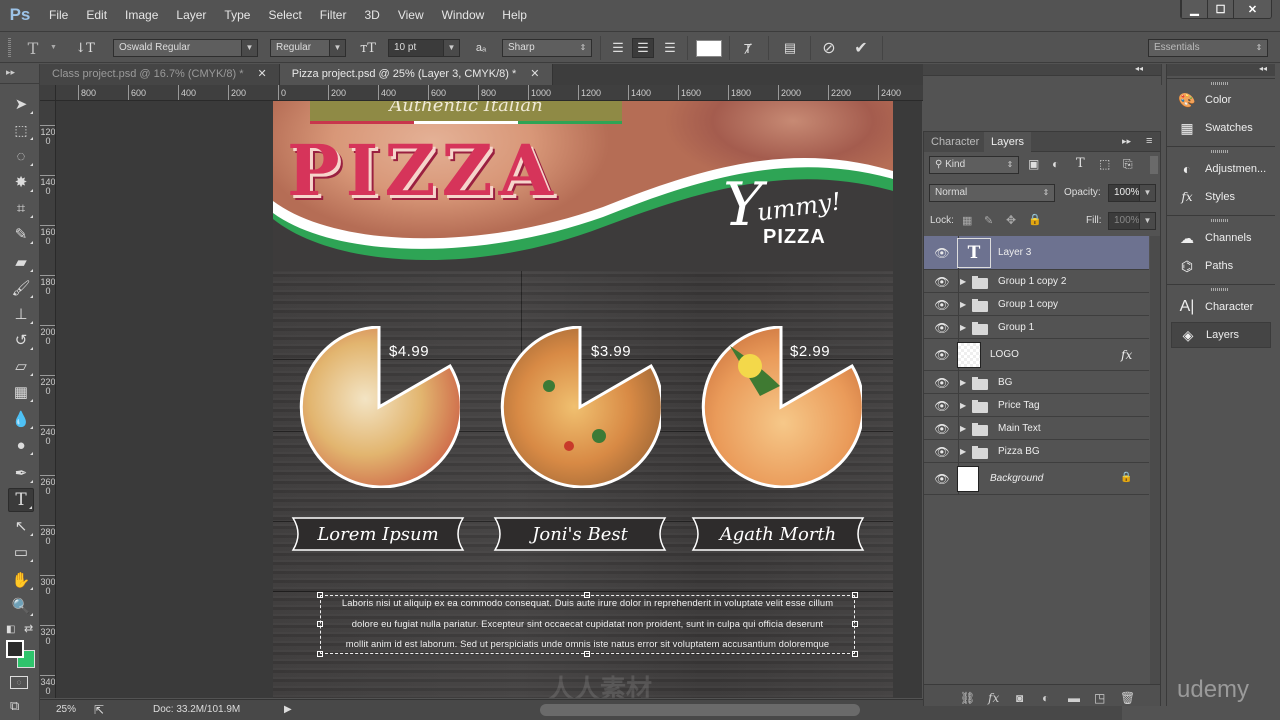 The height and width of the screenshot is (720, 1280). What do you see at coordinates (1032, 281) in the screenshot?
I see `layer-name: Group 1 copy 2` at bounding box center [1032, 281].